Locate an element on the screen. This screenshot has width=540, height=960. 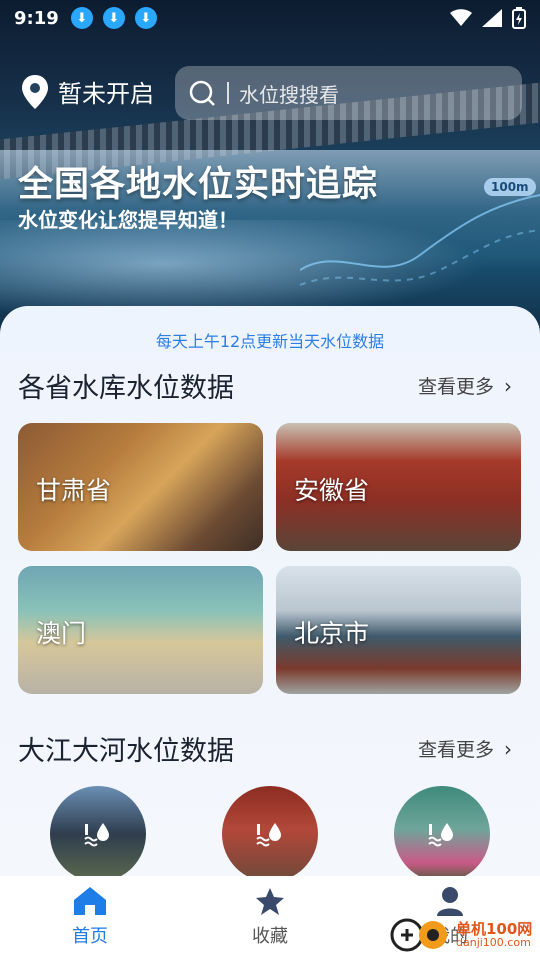
watermark-url: danji100.com is located at coordinates (493, 942).